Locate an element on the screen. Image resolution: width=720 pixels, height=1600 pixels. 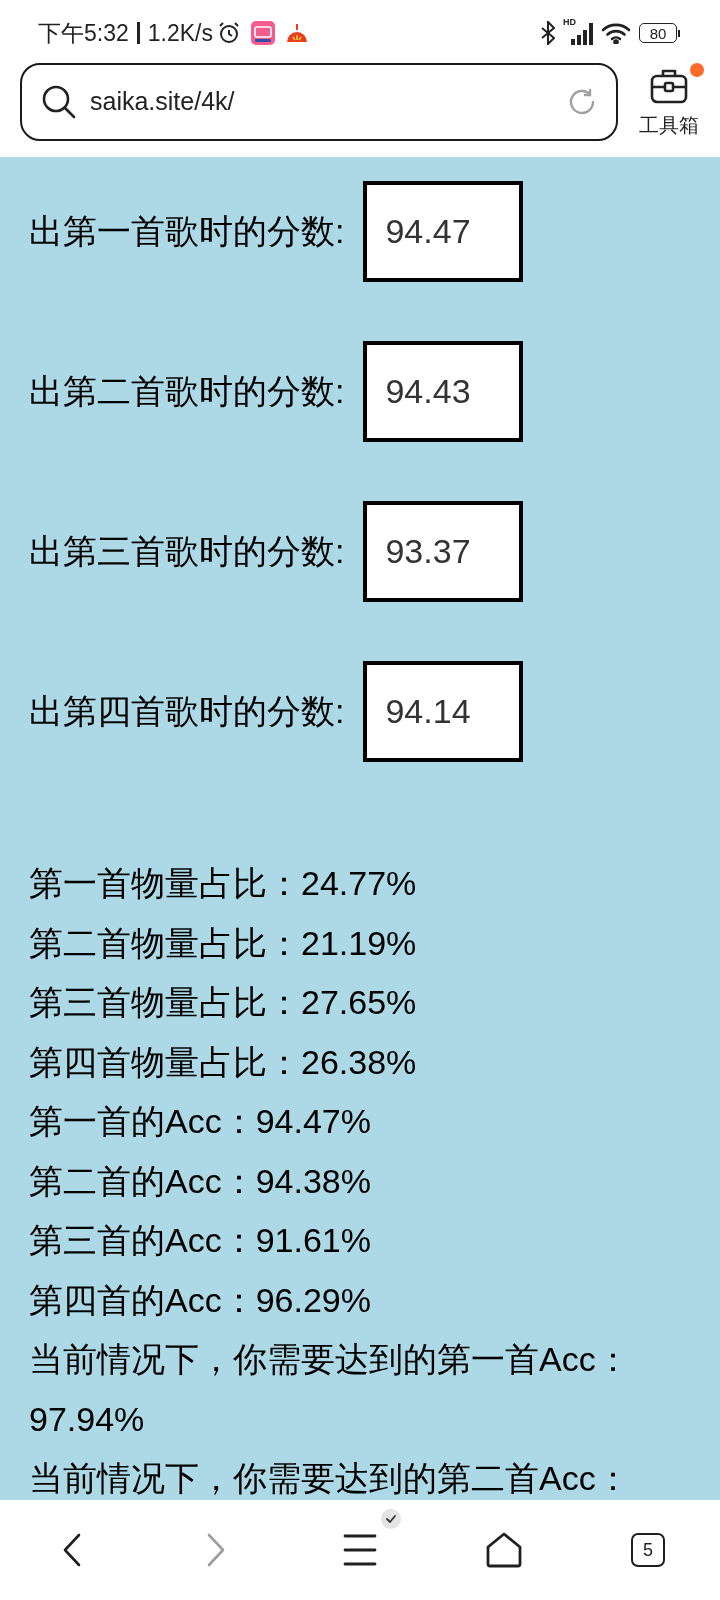
score-label: 出第一首歌时的分数: is located at coordinates (187, 231).